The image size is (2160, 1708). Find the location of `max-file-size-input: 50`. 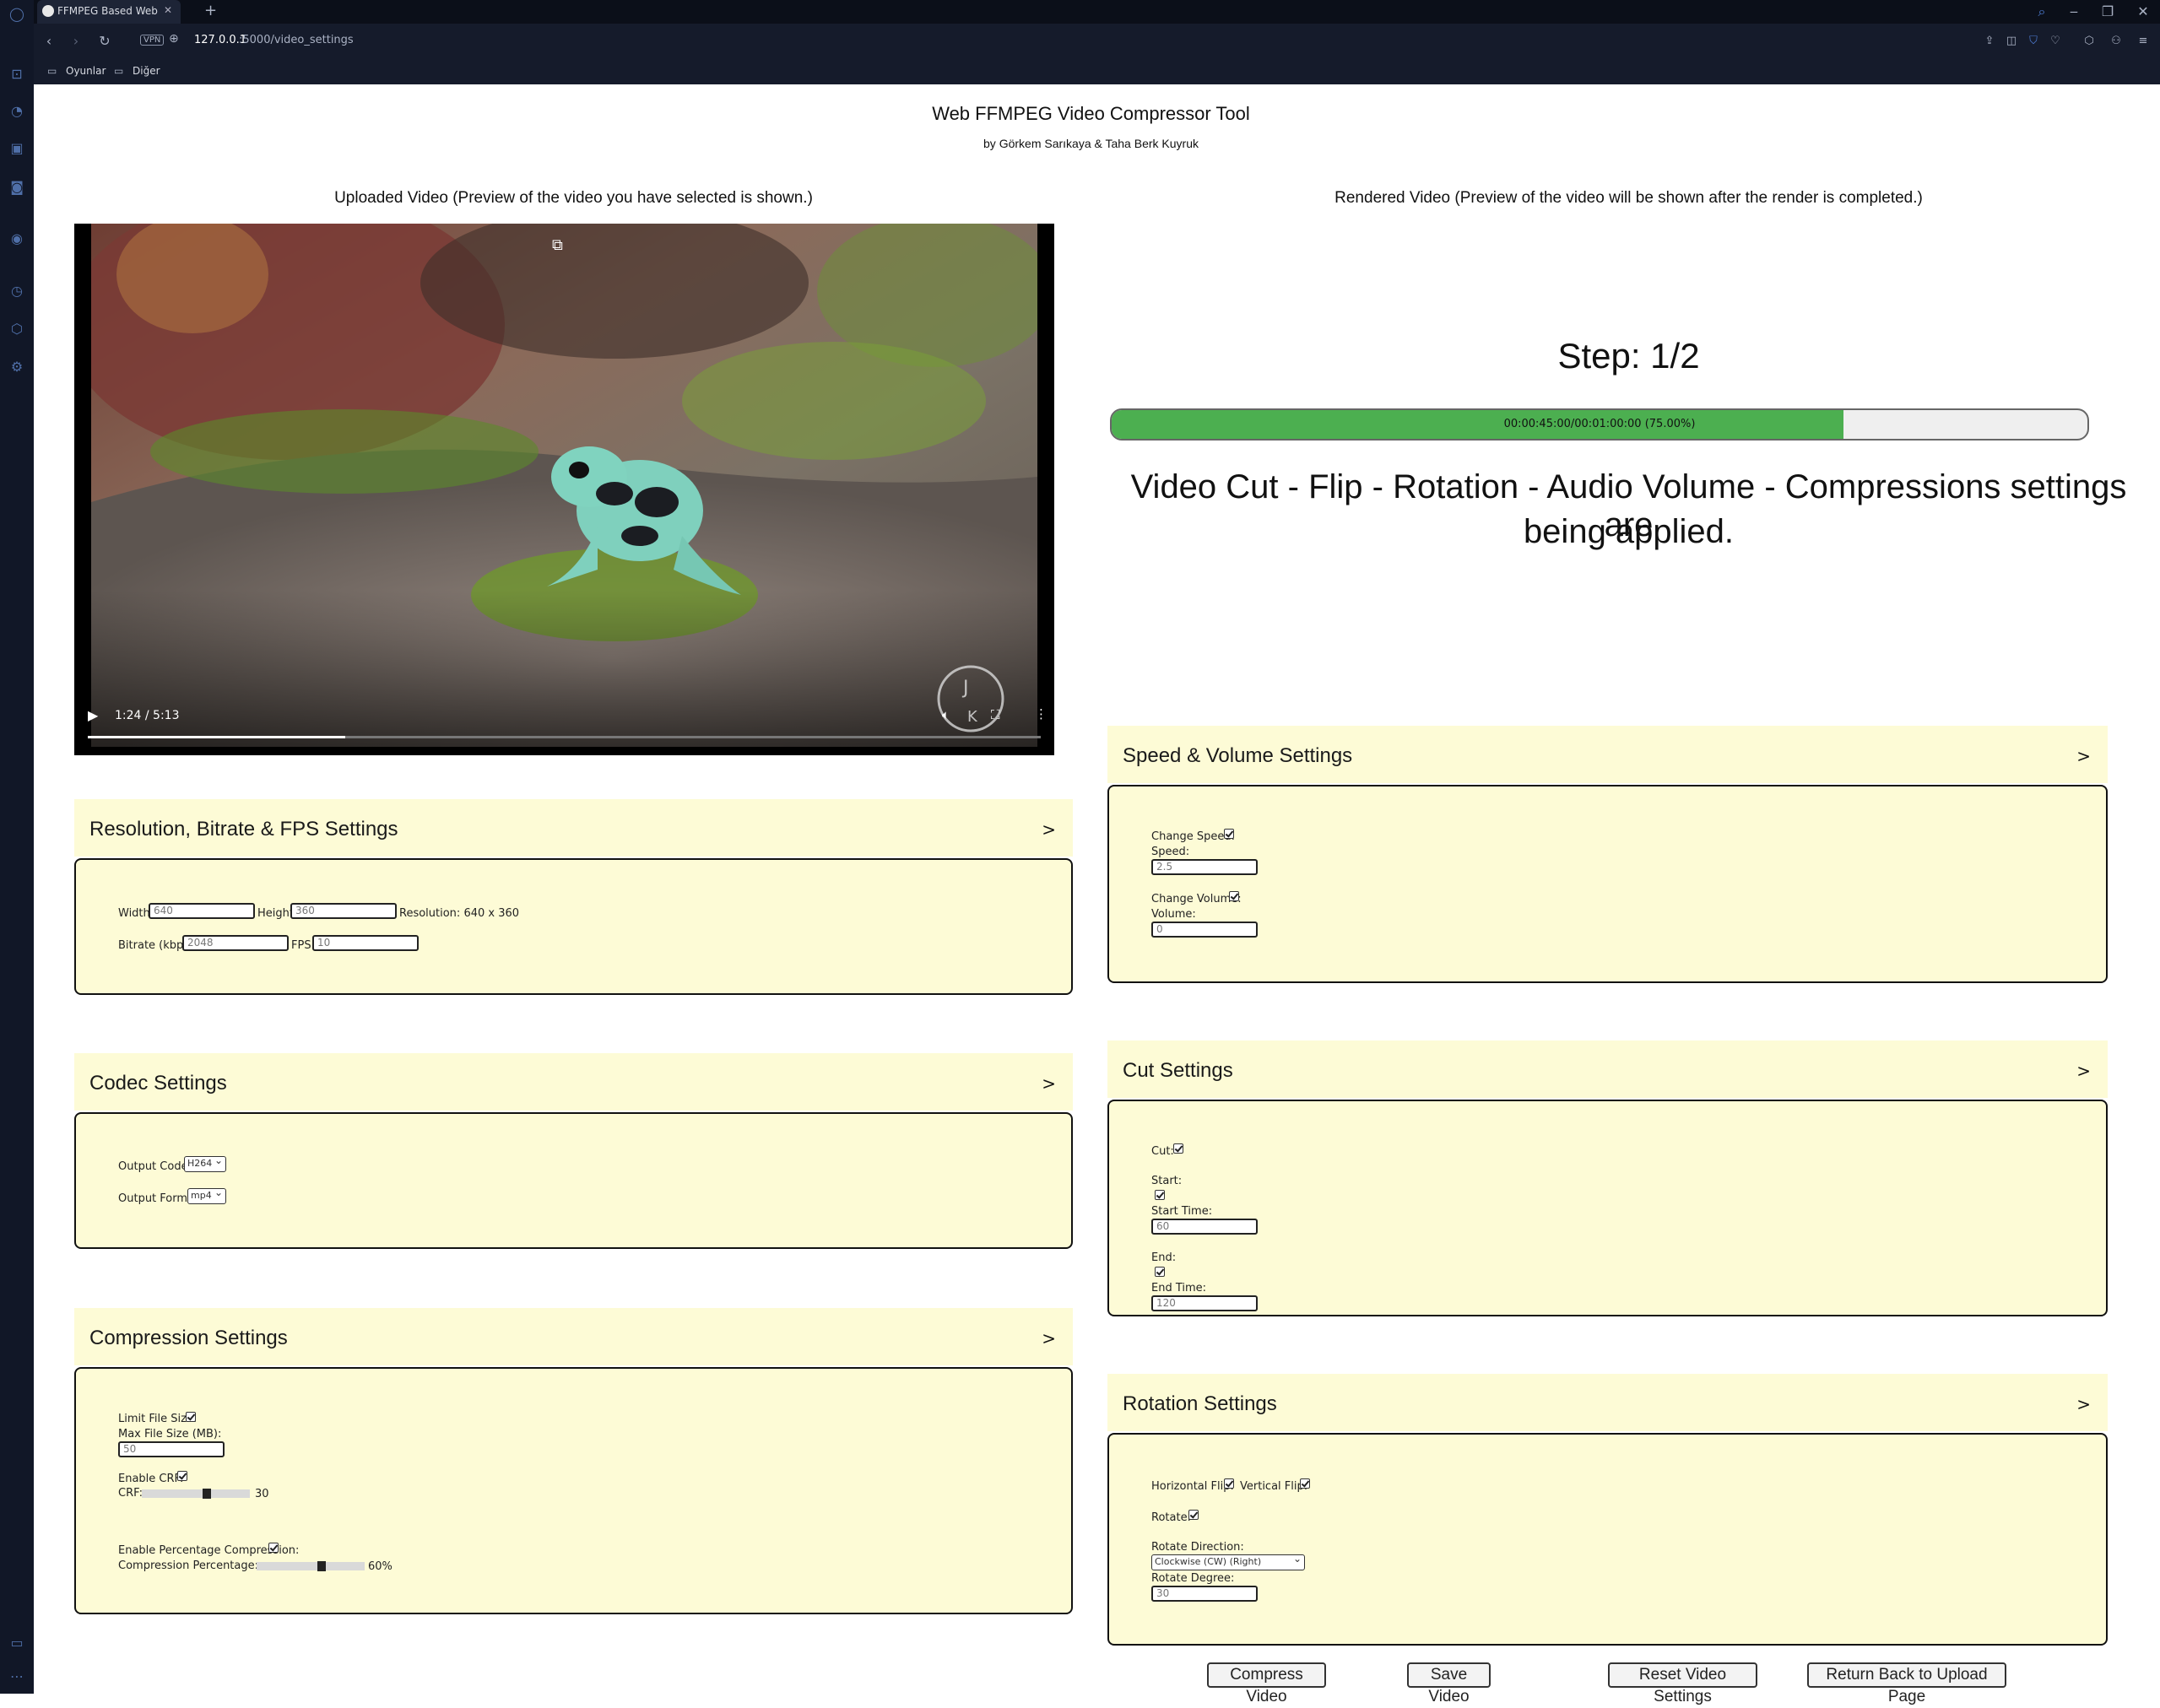

max-file-size-input: 50 is located at coordinates (171, 1449).